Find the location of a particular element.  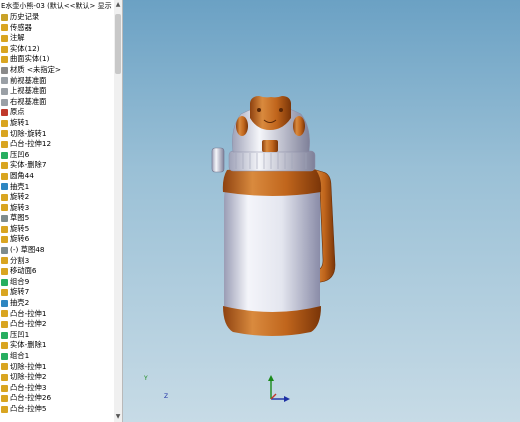

tree-item-label: 传感器 is located at coordinates (21, 27).